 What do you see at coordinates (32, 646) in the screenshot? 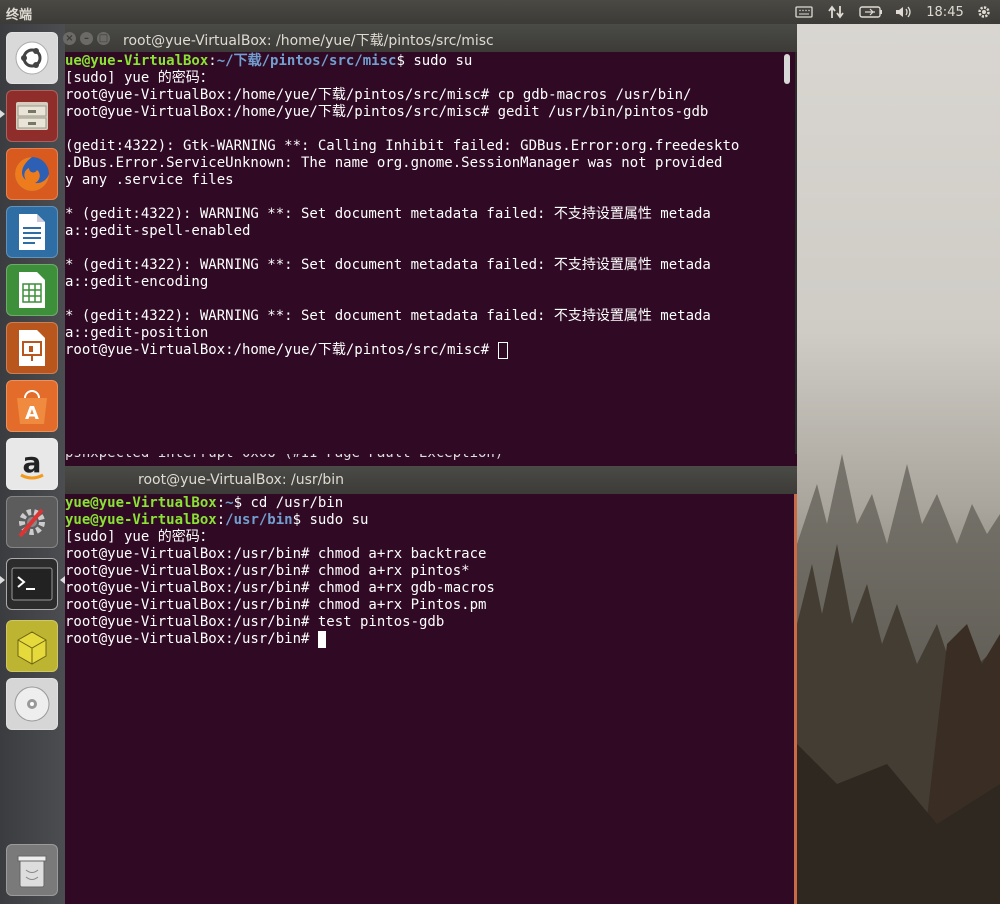
I see `archive-manager-launcher-icon` at bounding box center [32, 646].